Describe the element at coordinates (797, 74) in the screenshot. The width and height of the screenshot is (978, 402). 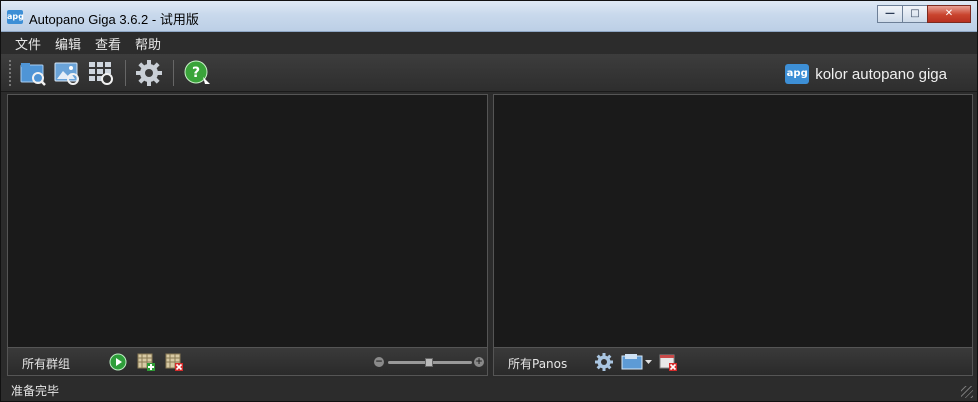
I see `brand-badge: apg` at that location.